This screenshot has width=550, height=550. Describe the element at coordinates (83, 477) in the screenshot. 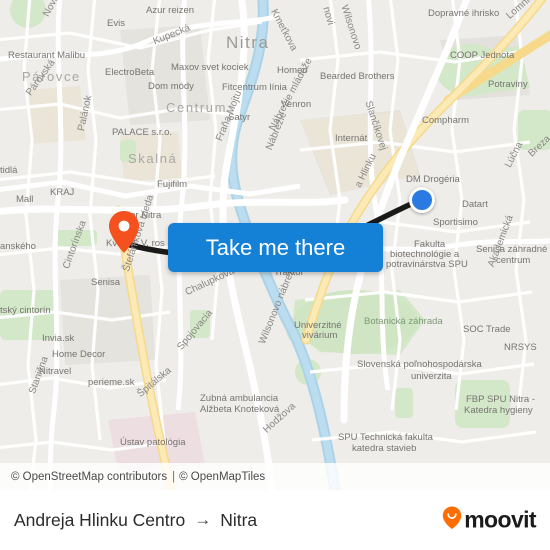

I see `attribution-osm: © OpenStreetMap contributors` at that location.